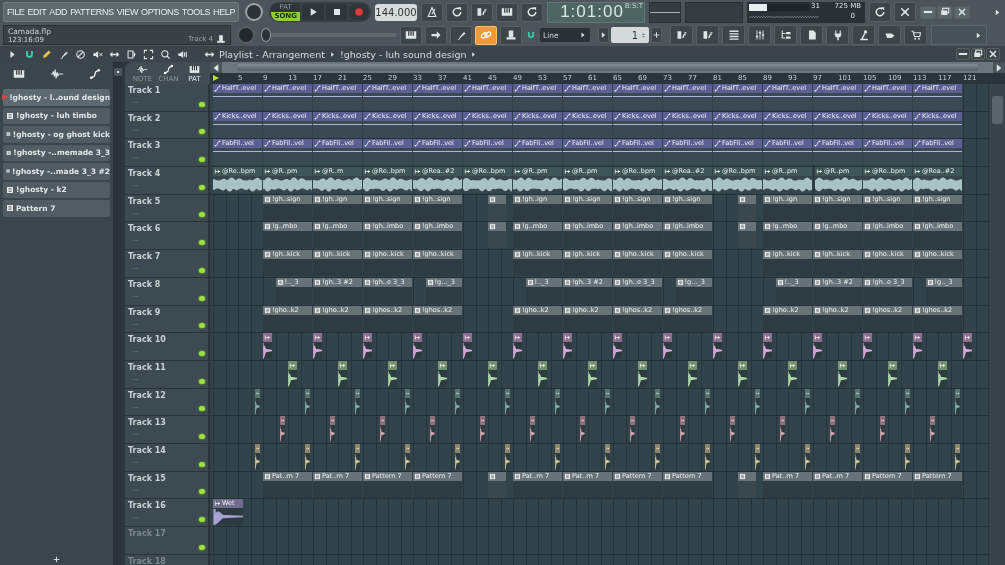 This screenshot has height=565, width=1005. Describe the element at coordinates (486, 35) in the screenshot. I see `link-button` at that location.